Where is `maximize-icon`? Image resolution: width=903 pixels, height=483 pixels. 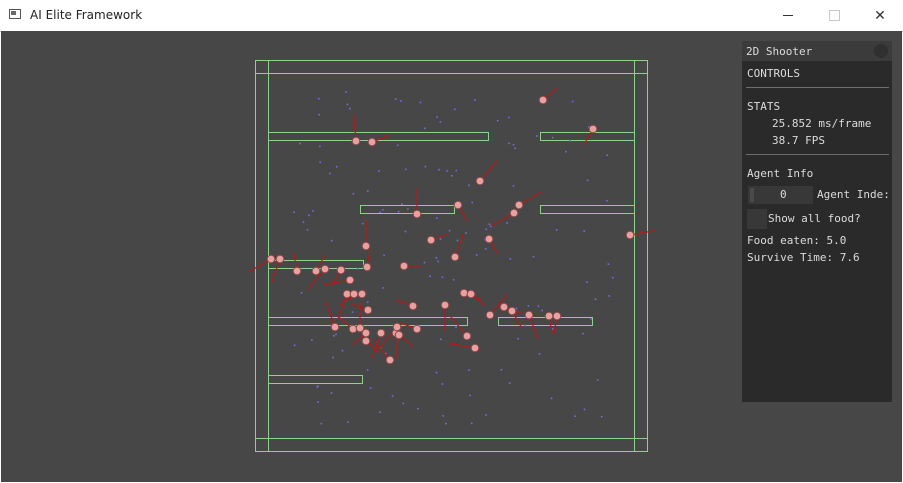
maximize-icon is located at coordinates (834, 15).